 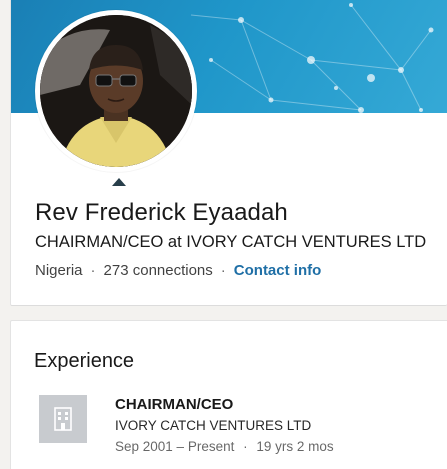 I want to click on profile-meta: Nigeria · 273 connections · Contact info, so click(x=178, y=270).